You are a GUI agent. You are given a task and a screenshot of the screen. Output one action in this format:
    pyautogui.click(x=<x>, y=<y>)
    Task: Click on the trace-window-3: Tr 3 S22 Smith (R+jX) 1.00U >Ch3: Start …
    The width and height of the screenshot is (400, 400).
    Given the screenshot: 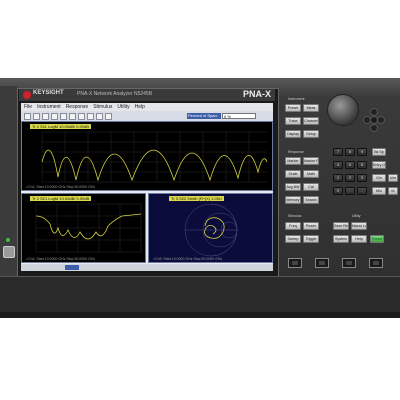 What is the action you would take?
    pyautogui.click(x=210, y=228)
    